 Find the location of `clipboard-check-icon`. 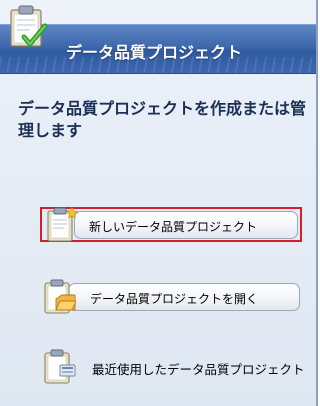

clipboard-check-icon is located at coordinates (29, 26).